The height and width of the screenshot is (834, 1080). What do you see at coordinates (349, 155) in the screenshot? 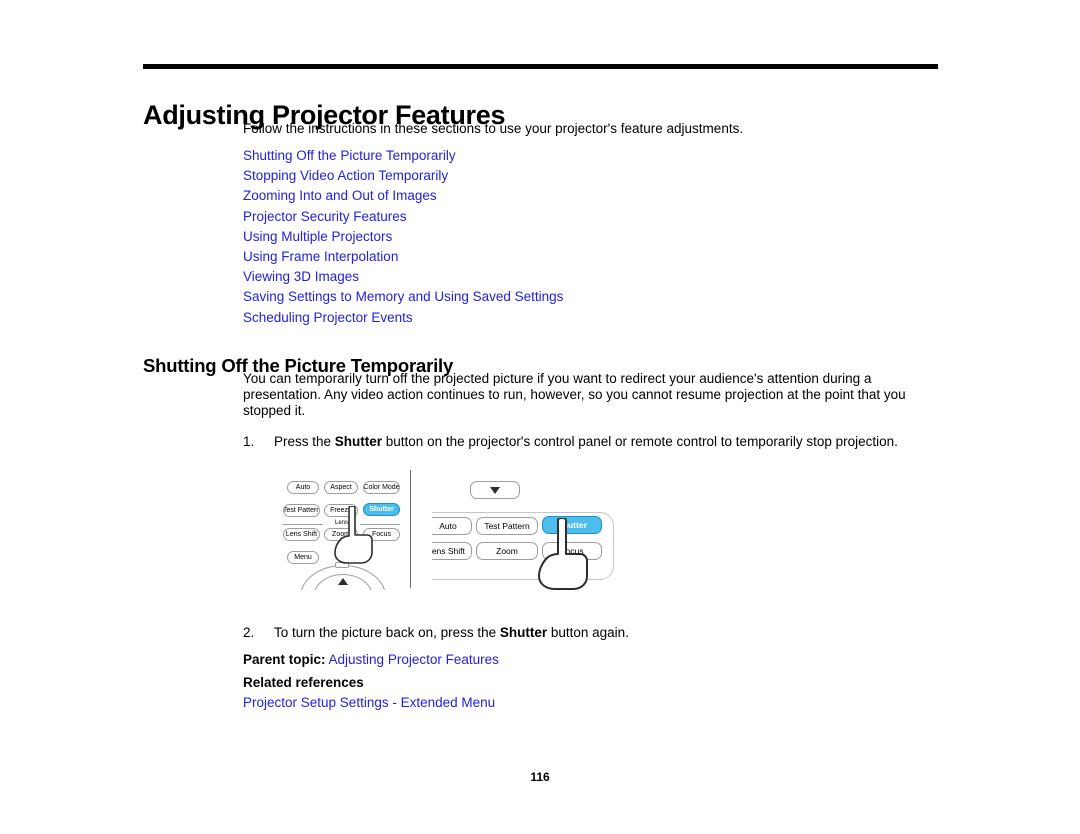
I see `toc-link-shutting-off-picture: Shutting Off the Picture Temporarily` at bounding box center [349, 155].